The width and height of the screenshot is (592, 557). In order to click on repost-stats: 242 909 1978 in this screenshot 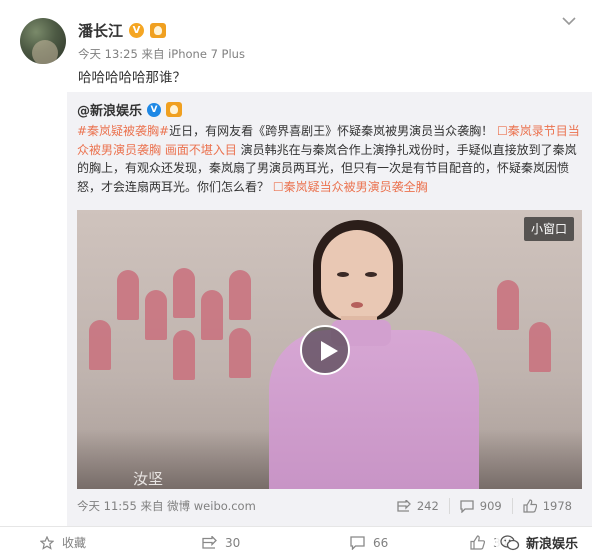, I will do `click(484, 506)`.